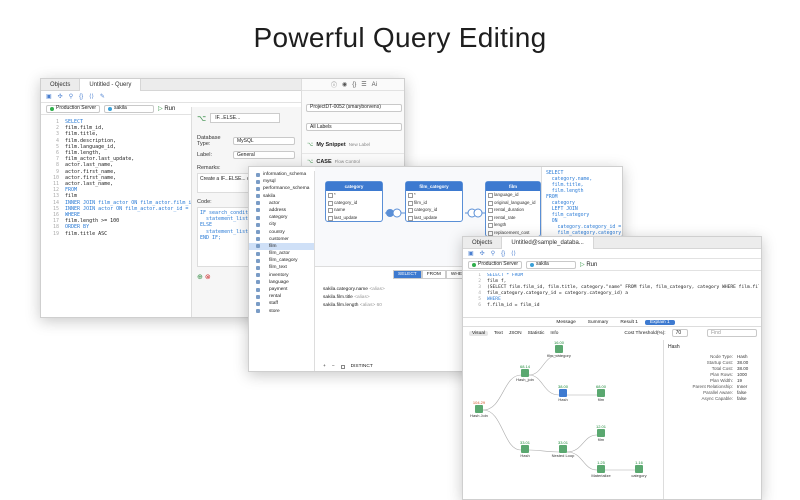 This screenshot has width=800, height=500. What do you see at coordinates (513, 233) in the screenshot?
I see `table-field: replacement_cost` at bounding box center [513, 233].